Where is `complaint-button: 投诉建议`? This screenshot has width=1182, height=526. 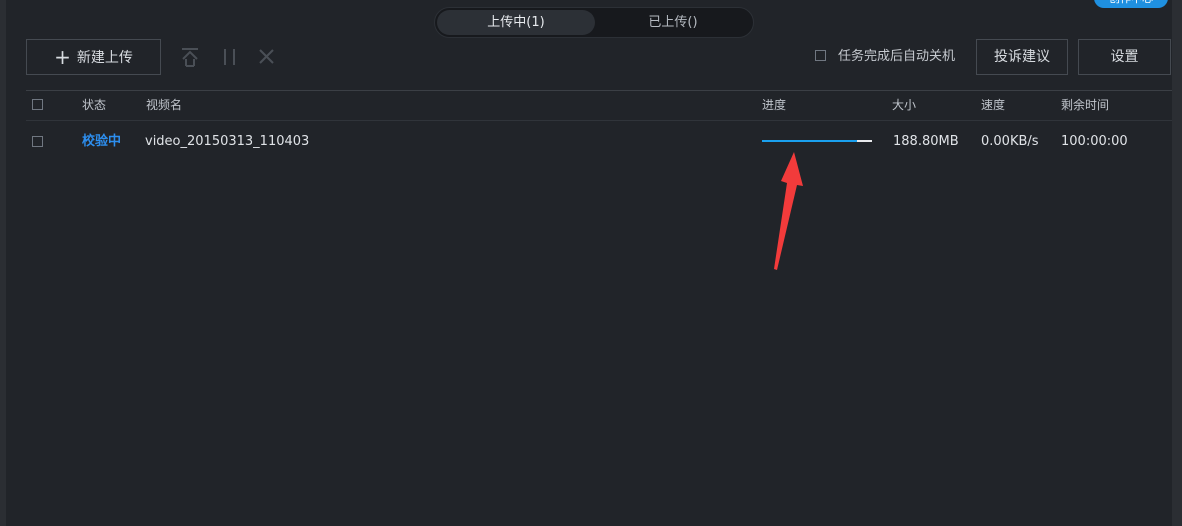 complaint-button: 投诉建议 is located at coordinates (1022, 57).